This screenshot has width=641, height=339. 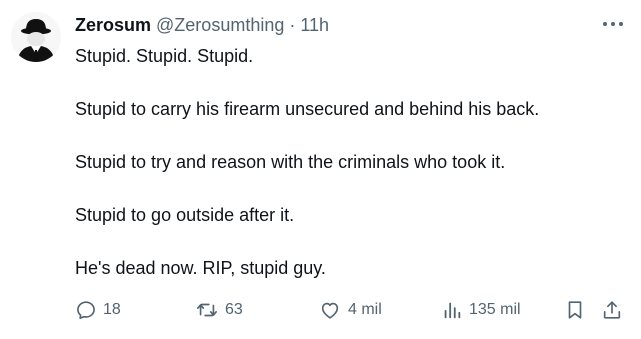 I want to click on bookmark-icon, so click(x=575, y=310).